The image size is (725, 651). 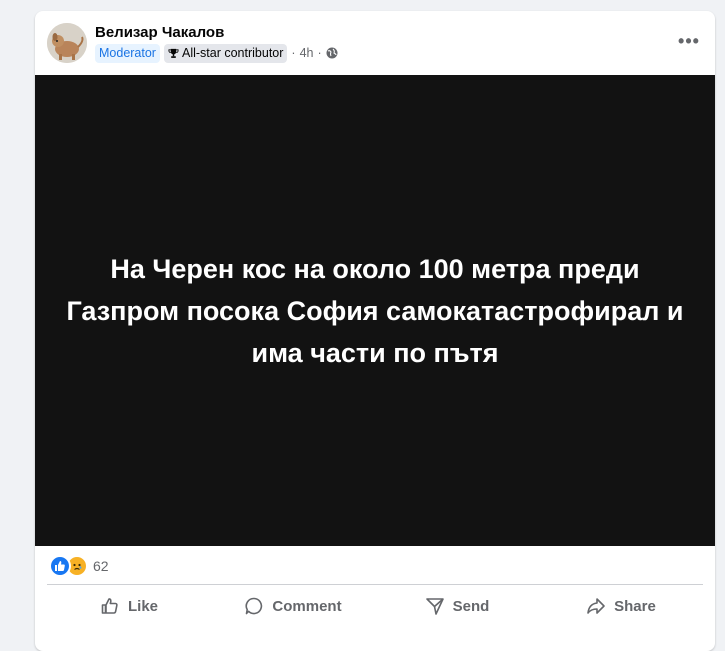 I want to click on like-reaction-icon, so click(x=60, y=566).